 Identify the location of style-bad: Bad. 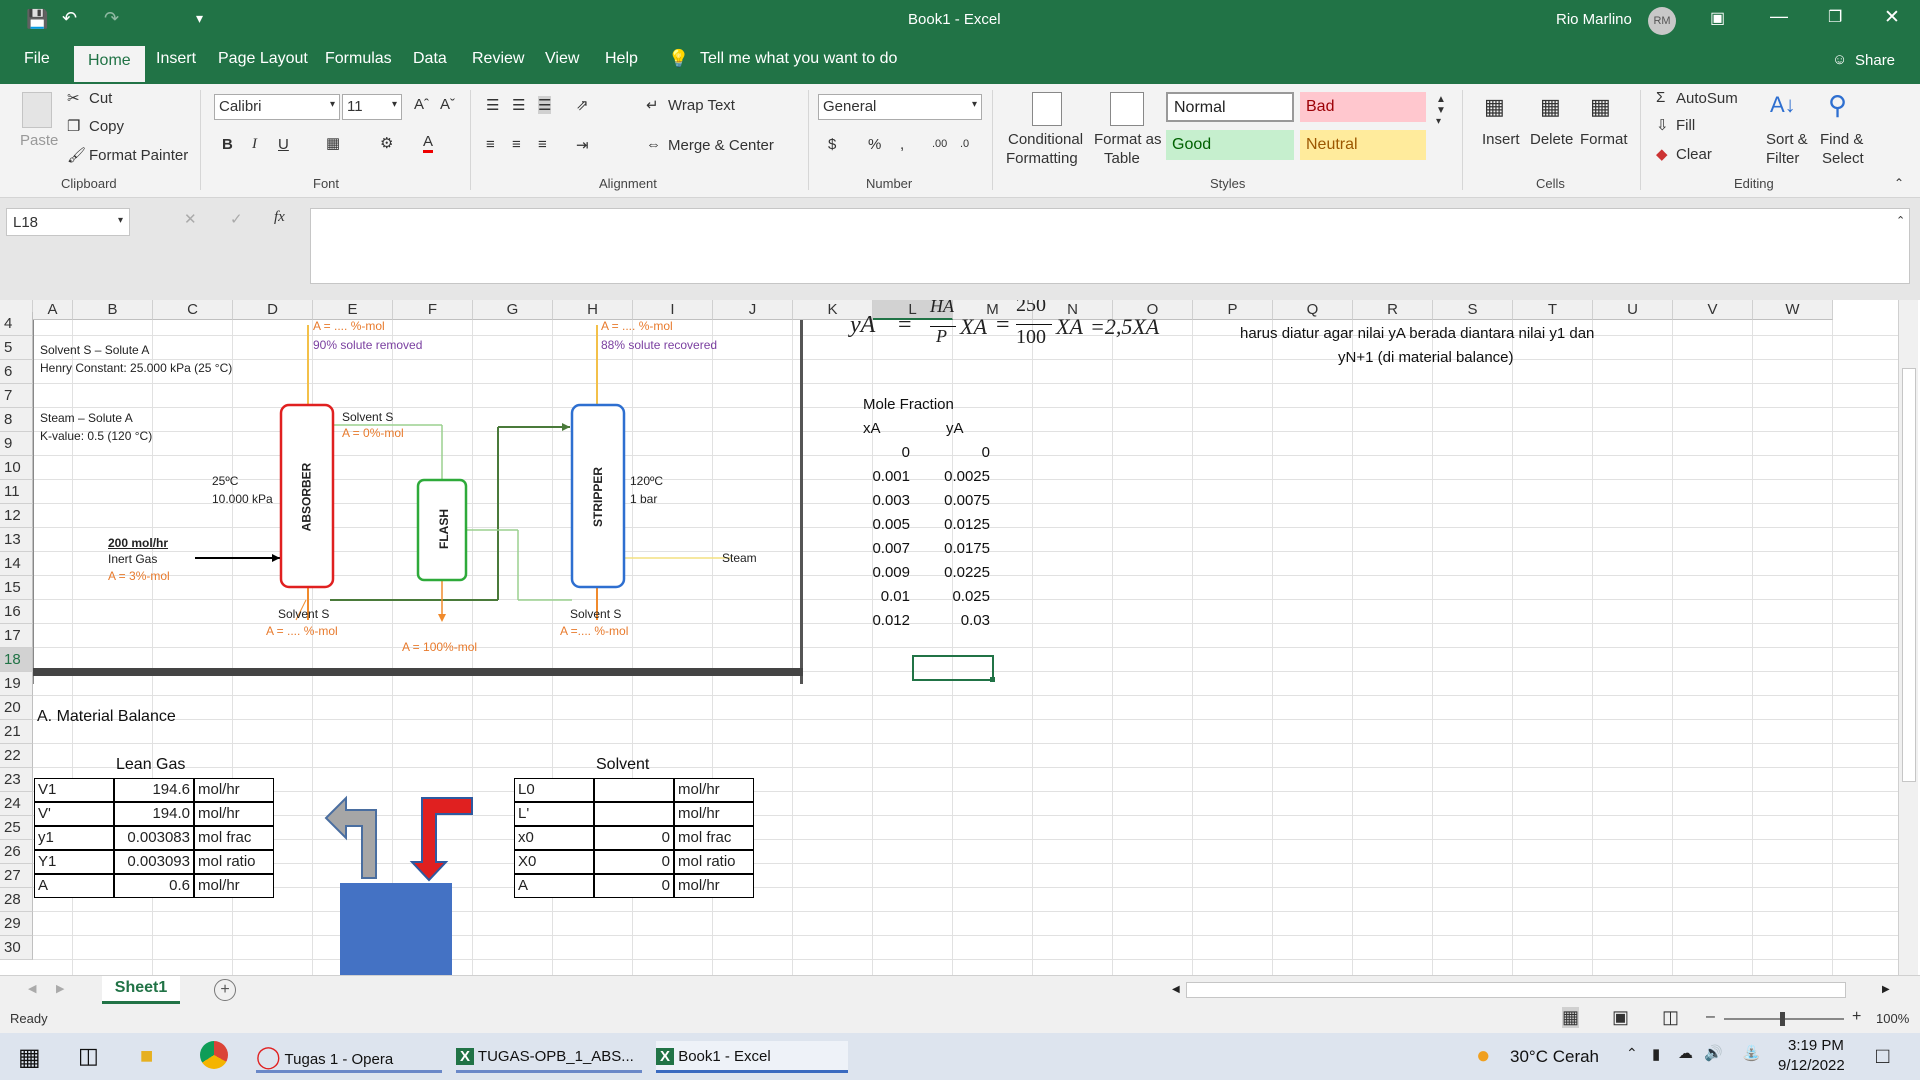
(1363, 107).